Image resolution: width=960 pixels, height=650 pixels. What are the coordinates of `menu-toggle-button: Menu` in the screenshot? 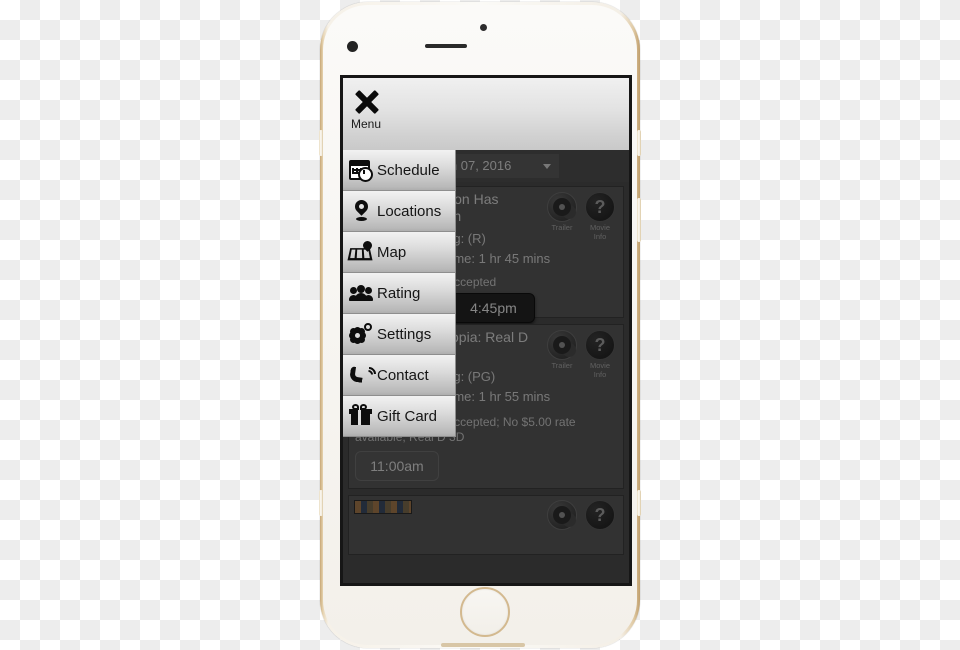 It's located at (377, 109).